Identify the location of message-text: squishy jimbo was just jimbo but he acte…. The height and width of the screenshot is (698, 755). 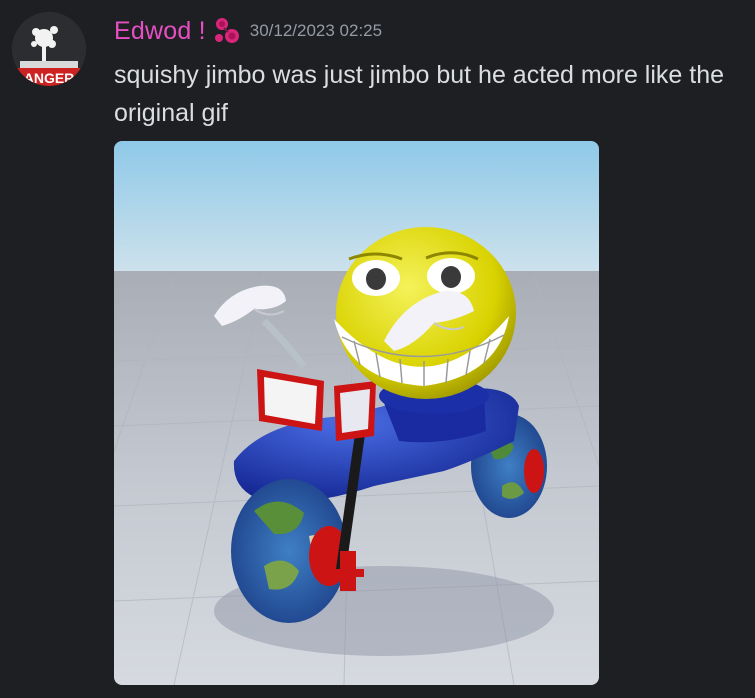
(419, 94).